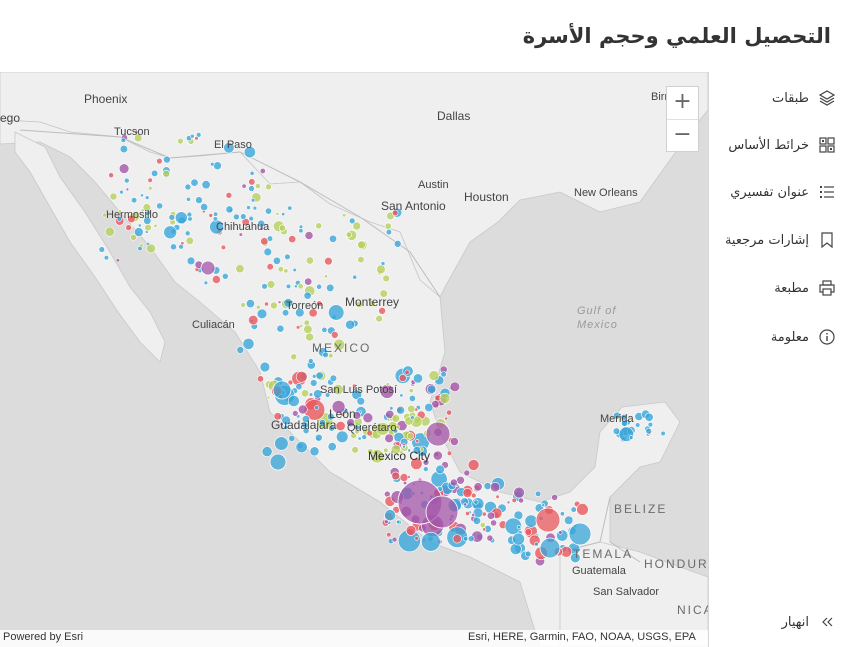 The image size is (847, 647). What do you see at coordinates (358, 390) in the screenshot?
I see `label-sanluis: San Luis Potosí` at bounding box center [358, 390].